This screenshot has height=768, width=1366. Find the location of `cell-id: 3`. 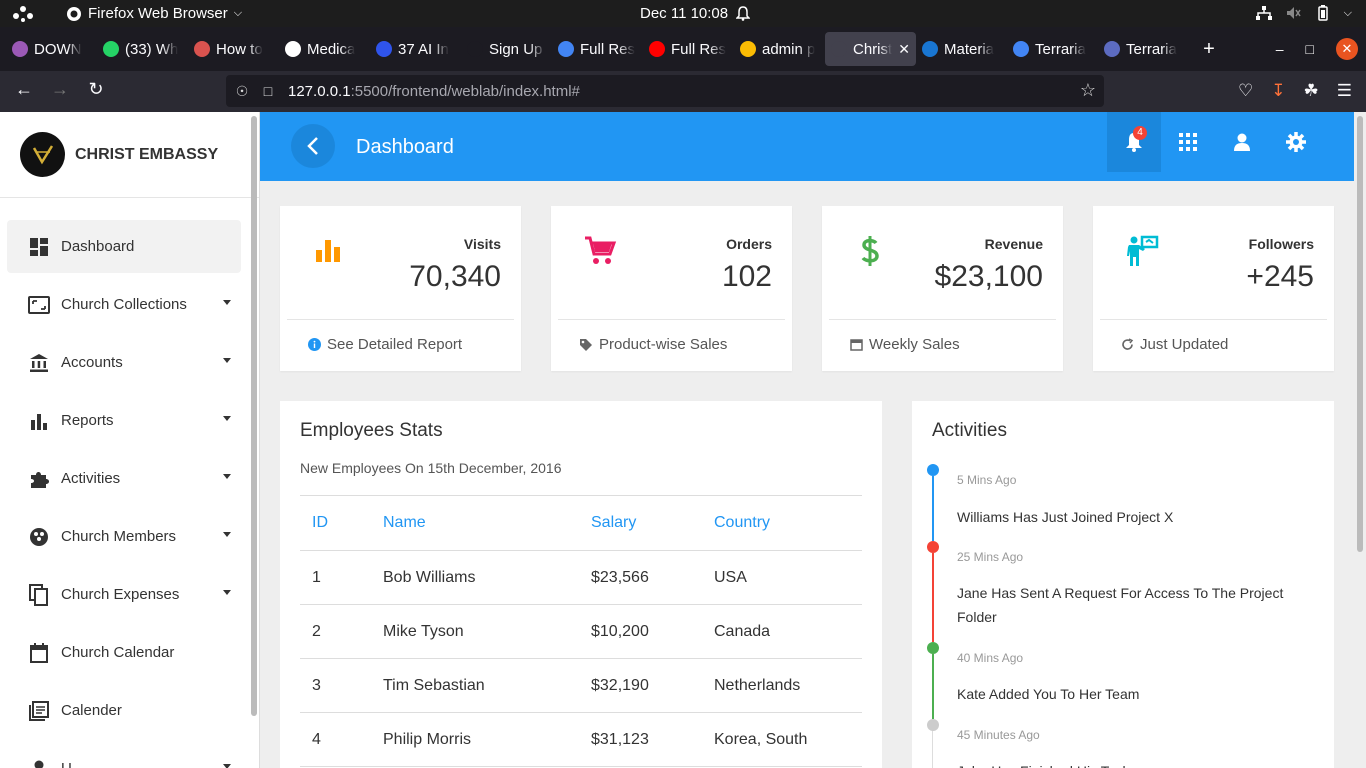

cell-id: 3 is located at coordinates (335, 685).